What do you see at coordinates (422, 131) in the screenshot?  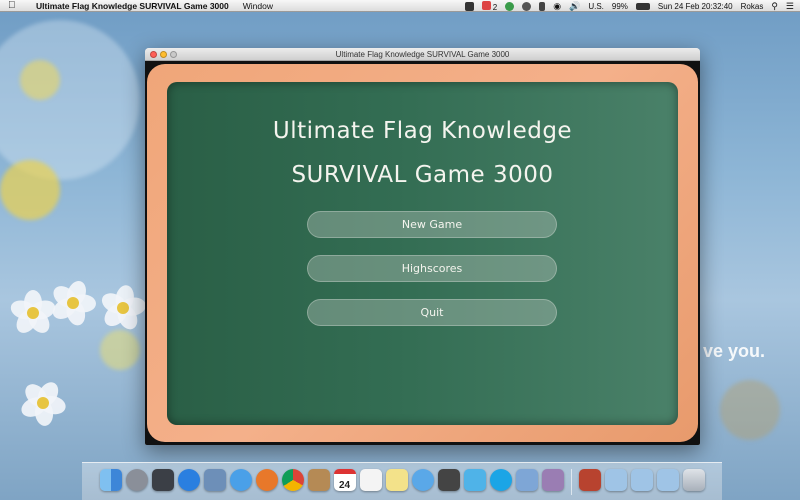 I see `game-title-line1: Ultimate Flag Knowledge` at bounding box center [422, 131].